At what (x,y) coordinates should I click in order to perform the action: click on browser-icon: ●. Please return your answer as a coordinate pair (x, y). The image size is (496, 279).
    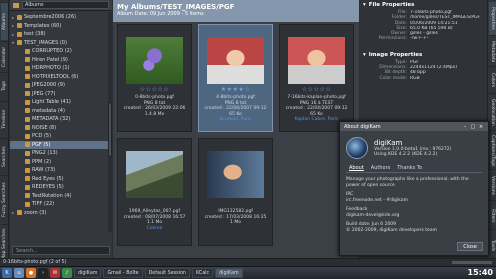
    Looking at the image, I should click on (31, 273).